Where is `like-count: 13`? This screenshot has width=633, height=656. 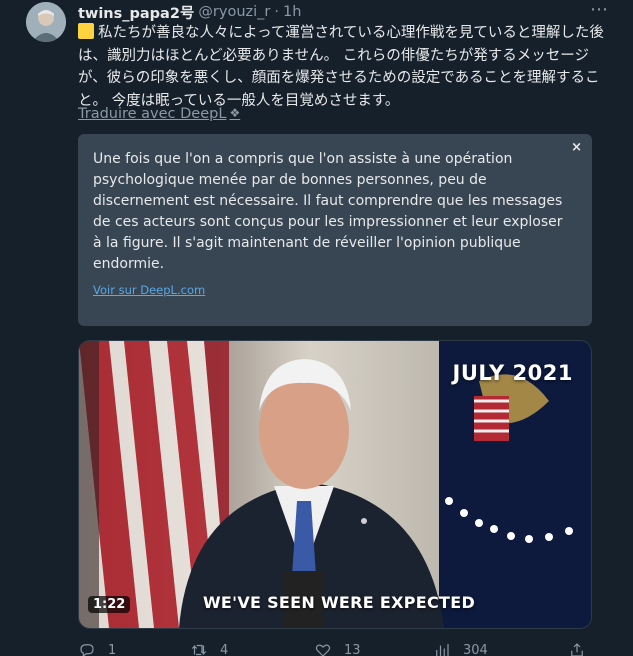 like-count: 13 is located at coordinates (352, 649).